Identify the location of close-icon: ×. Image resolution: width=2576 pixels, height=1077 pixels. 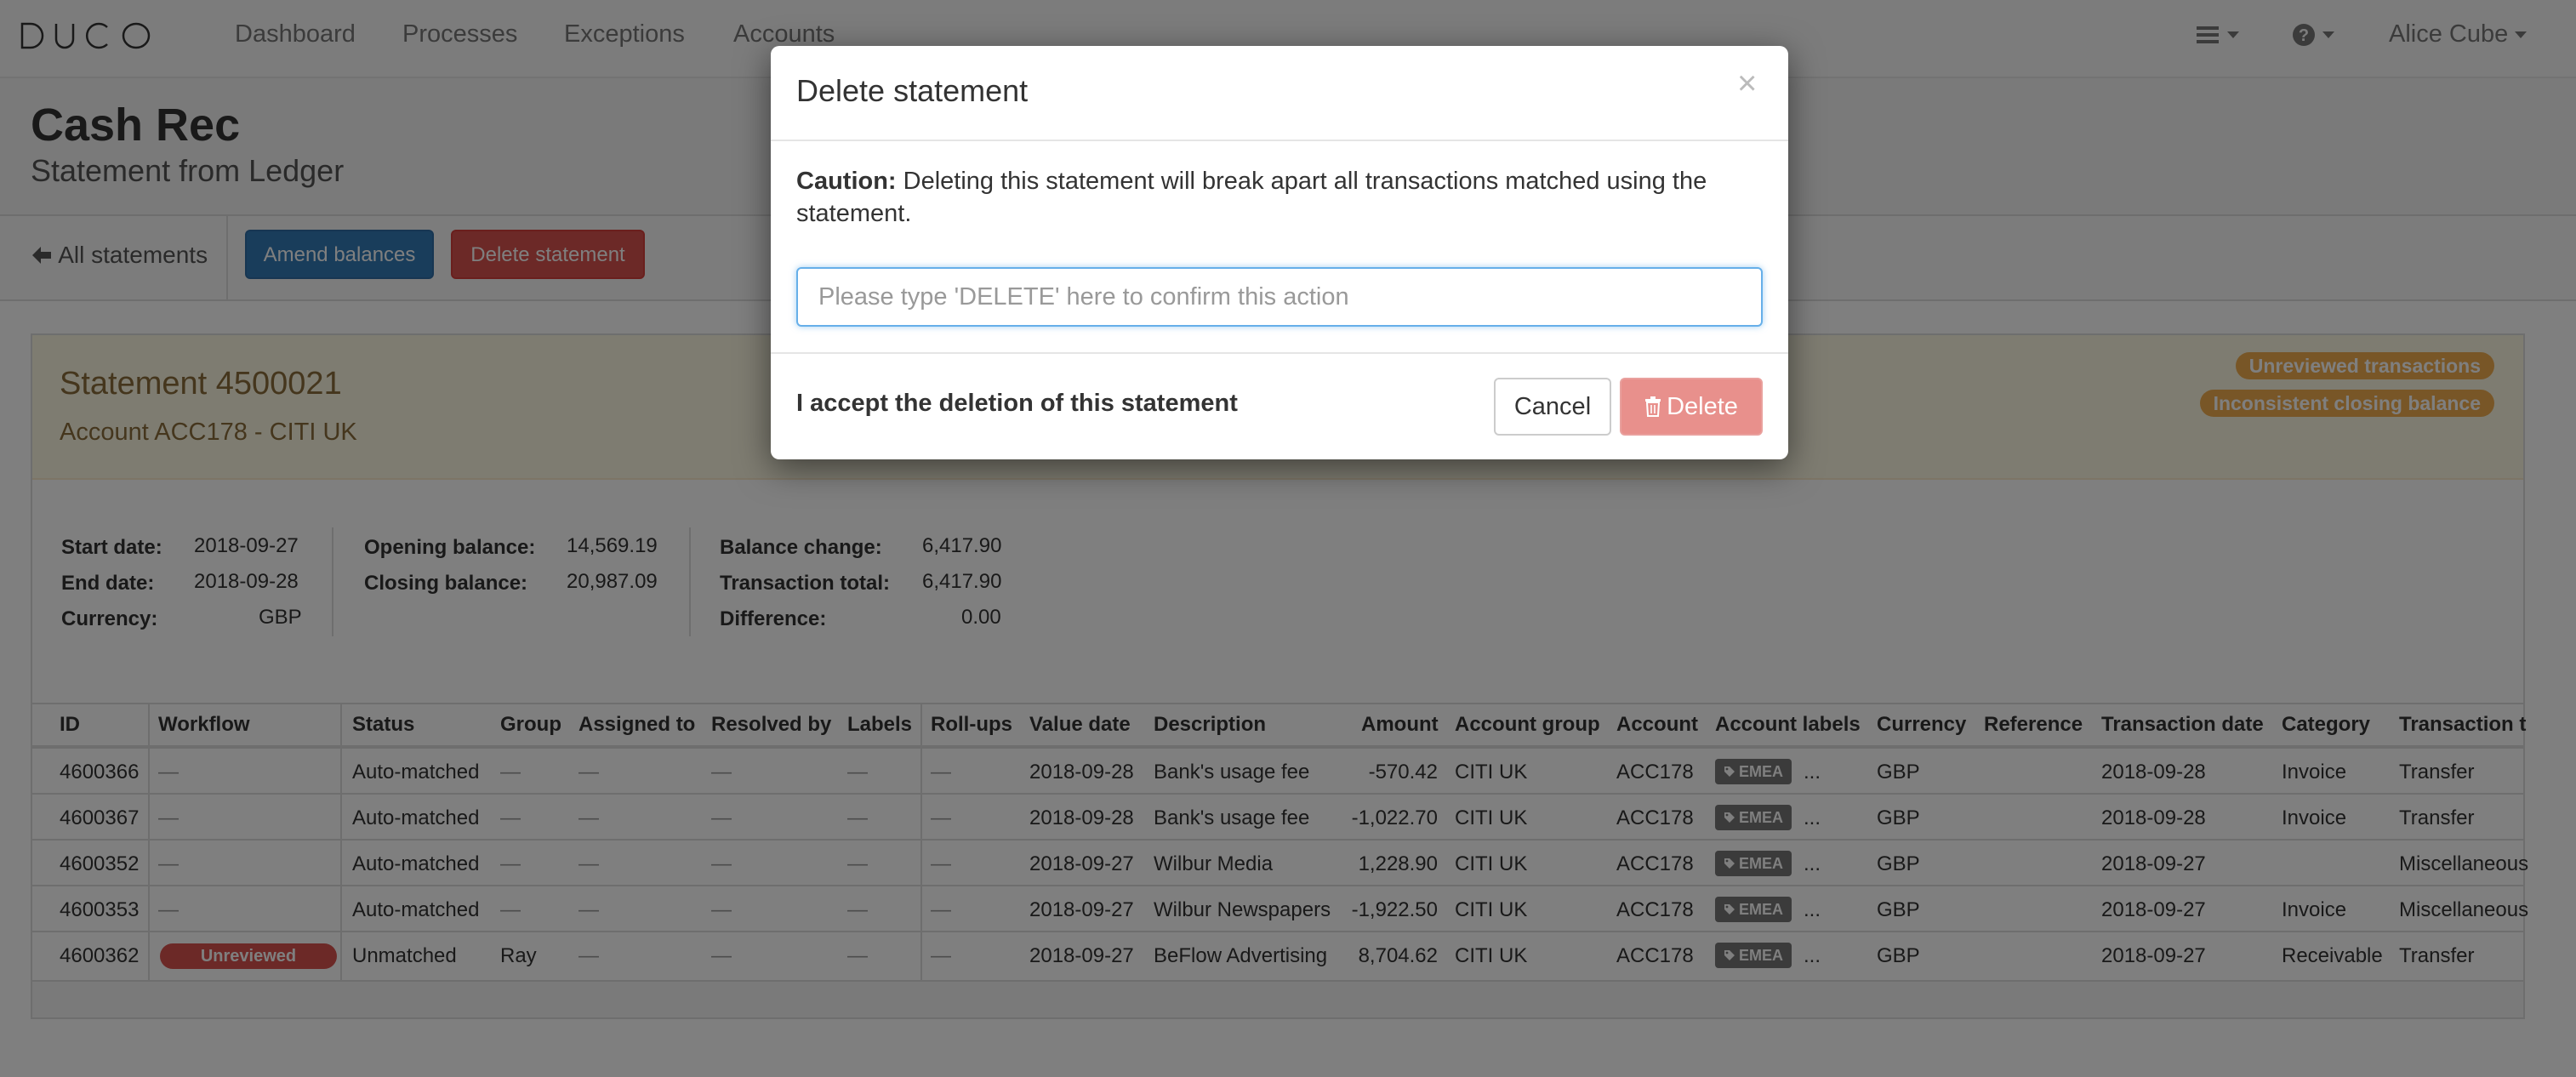
(1747, 83).